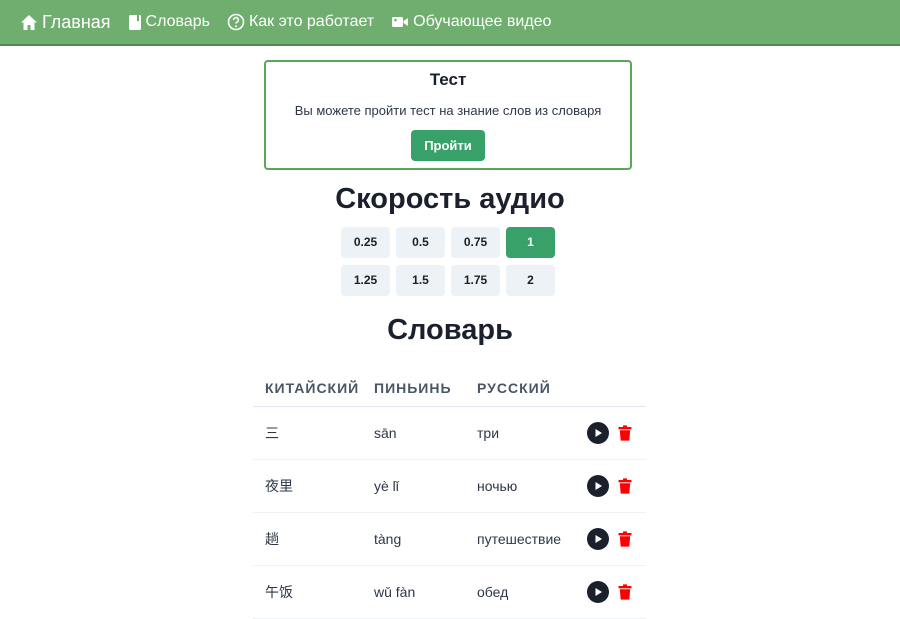 The width and height of the screenshot is (900, 619). I want to click on book-icon, so click(135, 22).